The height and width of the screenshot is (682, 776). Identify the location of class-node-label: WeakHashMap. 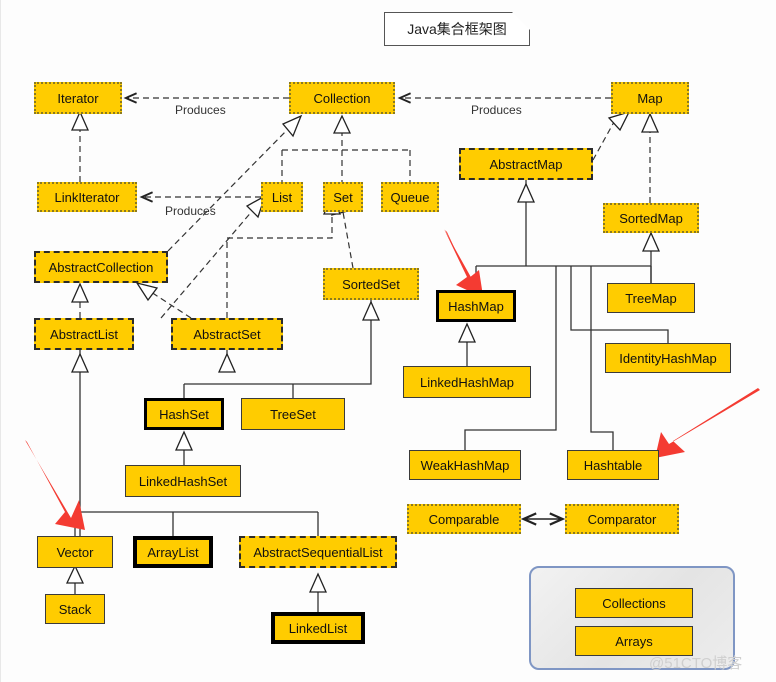
(465, 465).